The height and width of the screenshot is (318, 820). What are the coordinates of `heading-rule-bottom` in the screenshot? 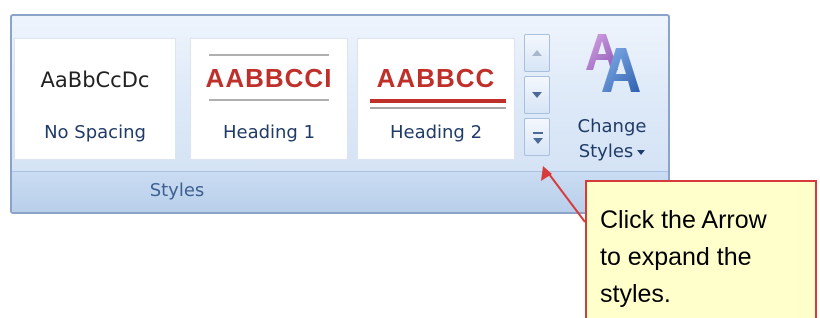 It's located at (269, 100).